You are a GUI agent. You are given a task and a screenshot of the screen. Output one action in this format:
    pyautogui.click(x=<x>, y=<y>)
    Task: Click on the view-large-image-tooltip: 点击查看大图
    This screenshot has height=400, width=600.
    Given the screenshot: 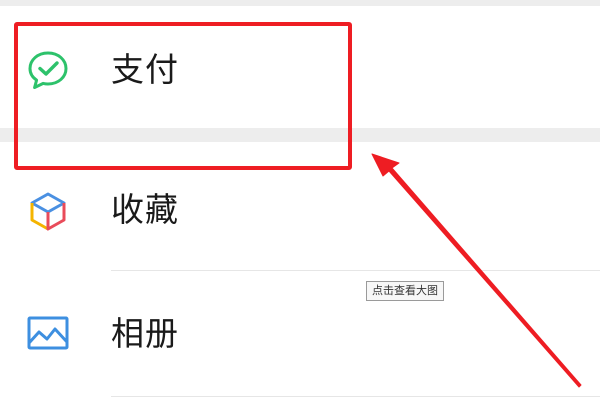 What is the action you would take?
    pyautogui.click(x=405, y=291)
    